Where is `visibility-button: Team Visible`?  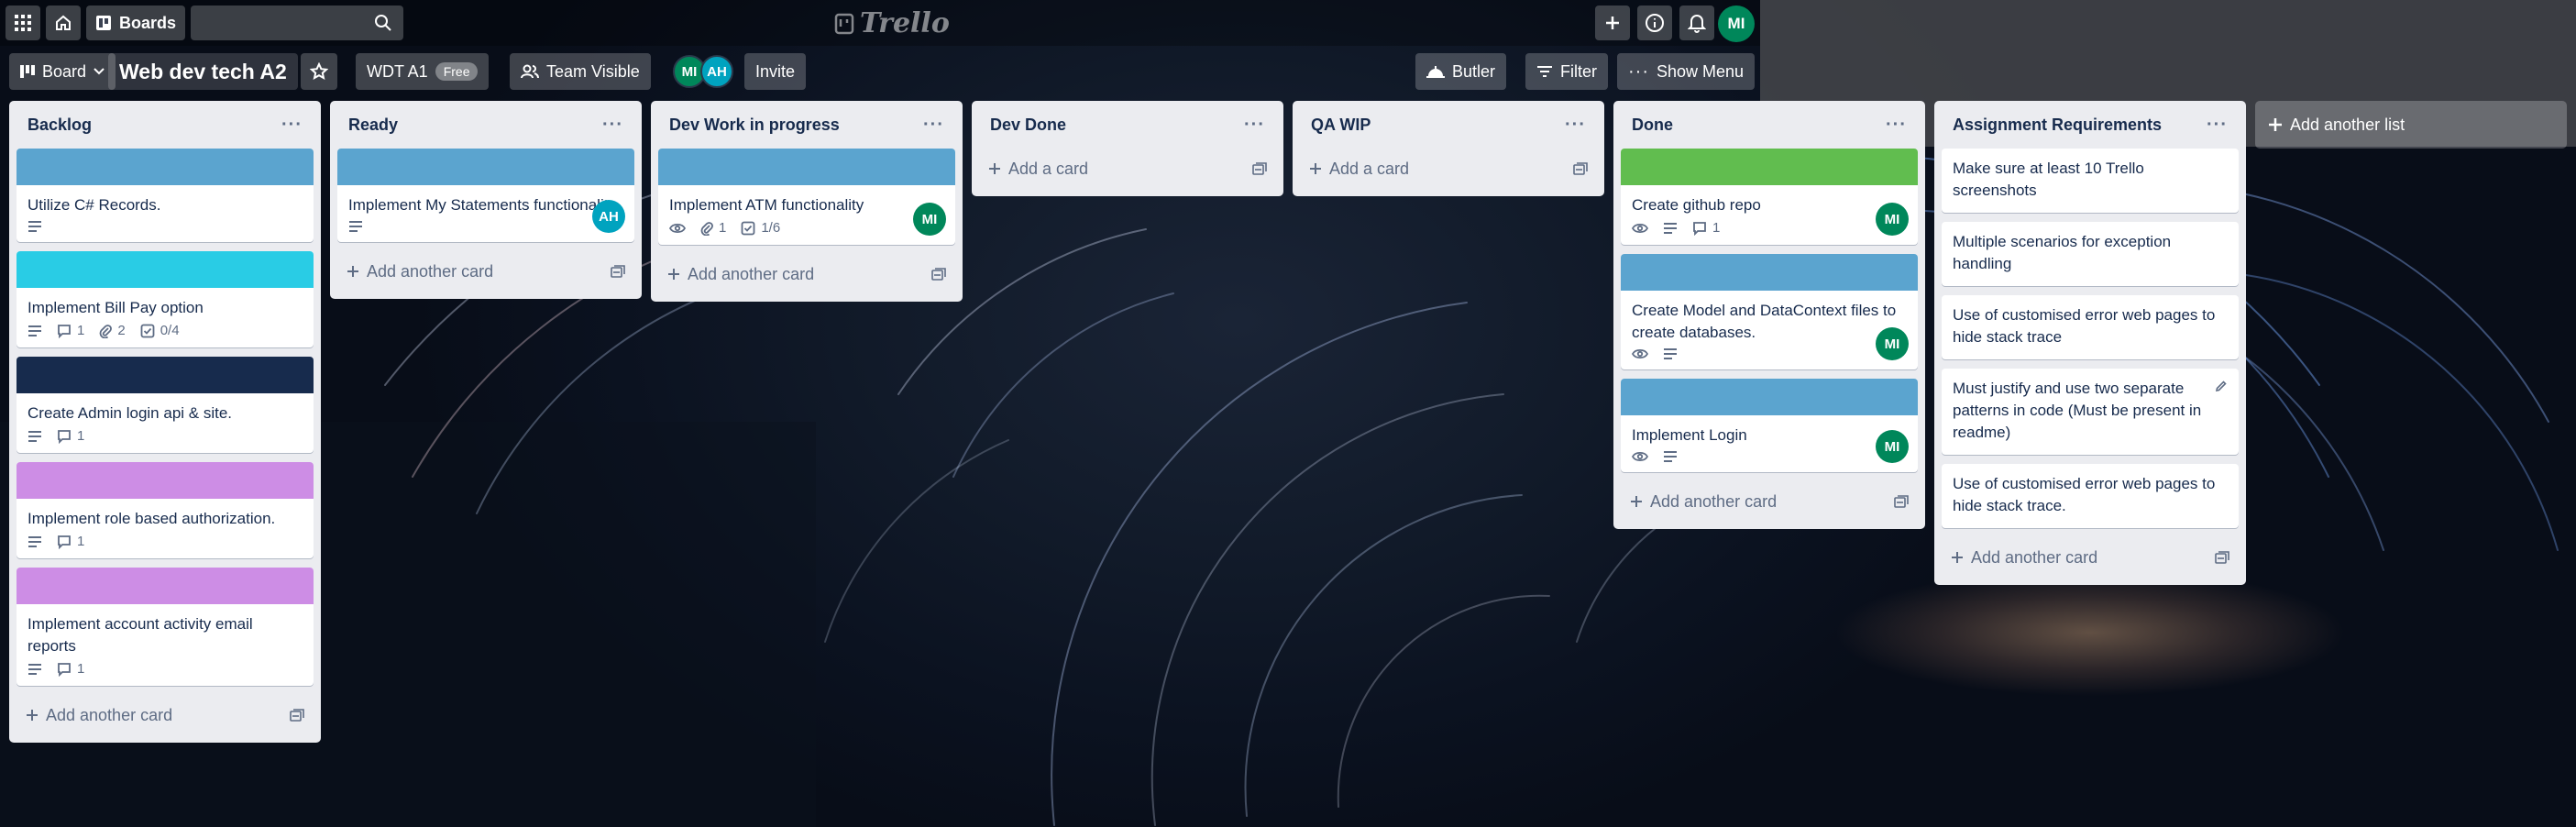 visibility-button: Team Visible is located at coordinates (580, 71).